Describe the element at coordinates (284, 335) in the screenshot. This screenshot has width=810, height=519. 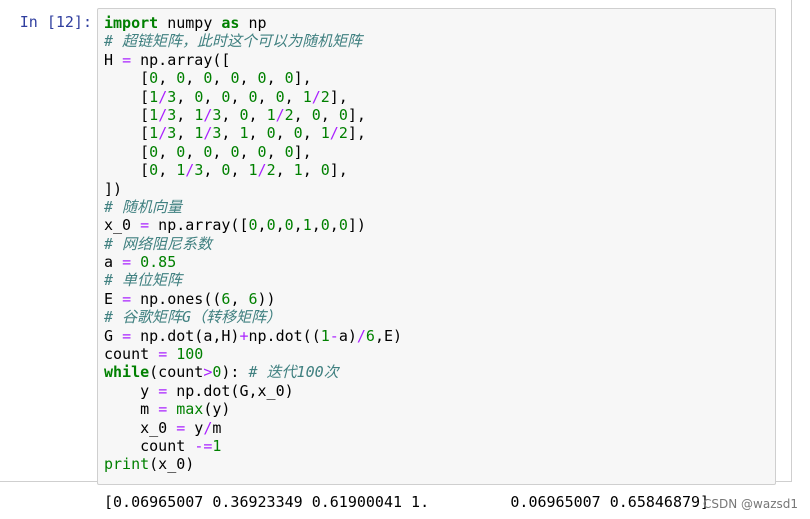
I see `code-token: np.dot((` at that location.